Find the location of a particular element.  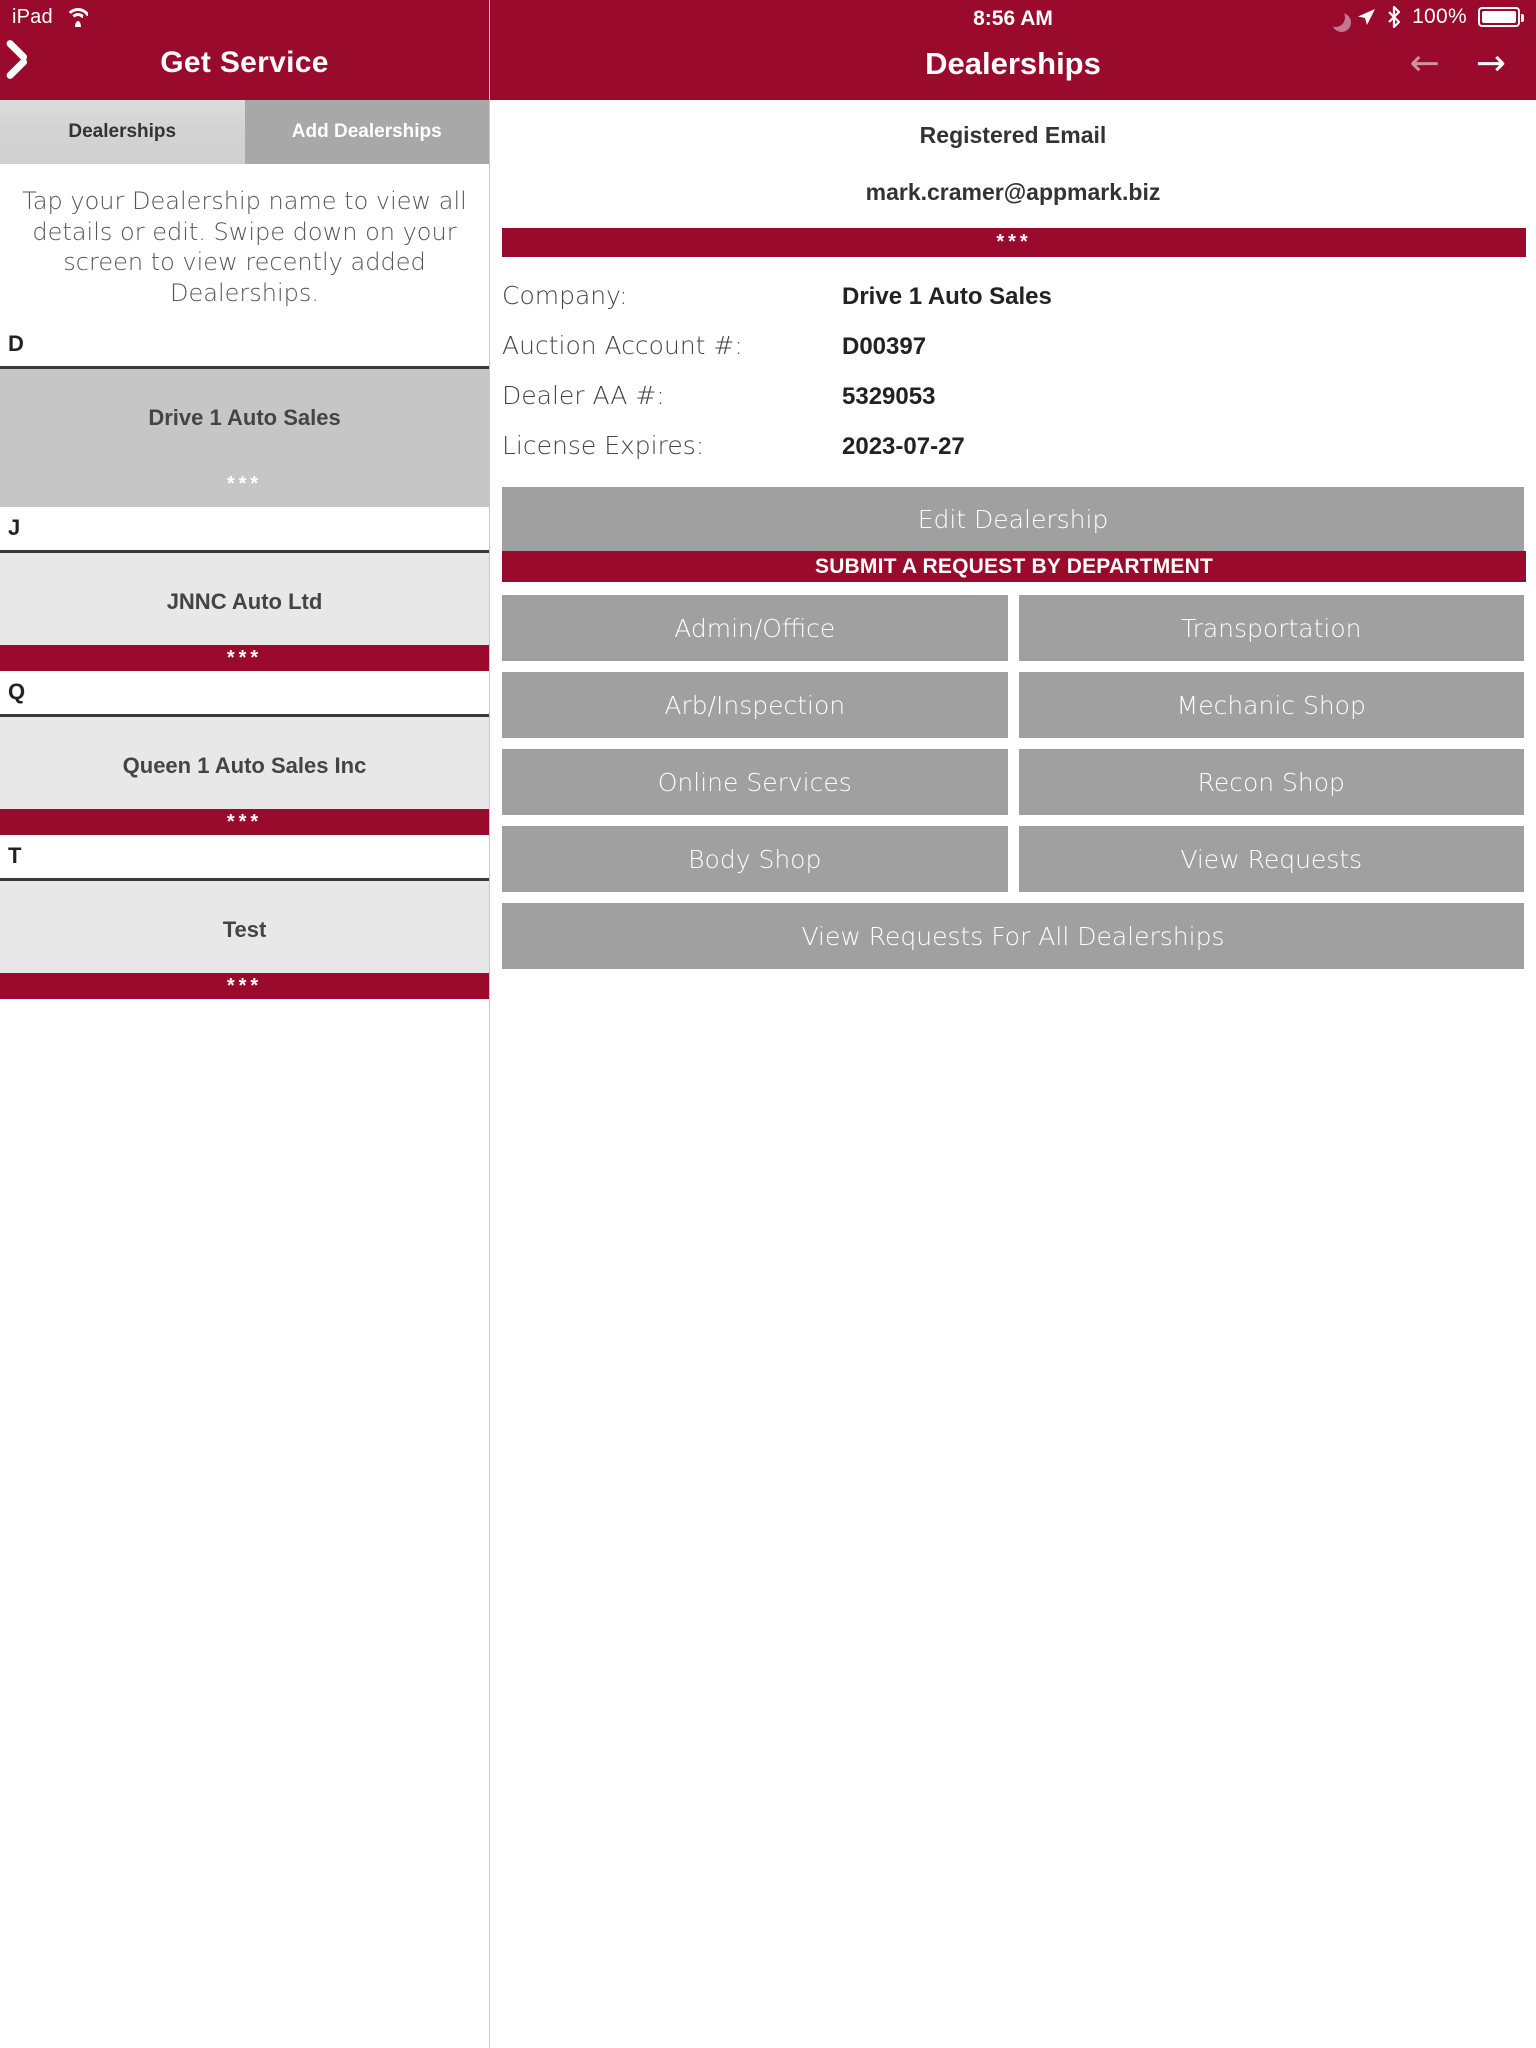

list-item: Test *** is located at coordinates (244, 939).